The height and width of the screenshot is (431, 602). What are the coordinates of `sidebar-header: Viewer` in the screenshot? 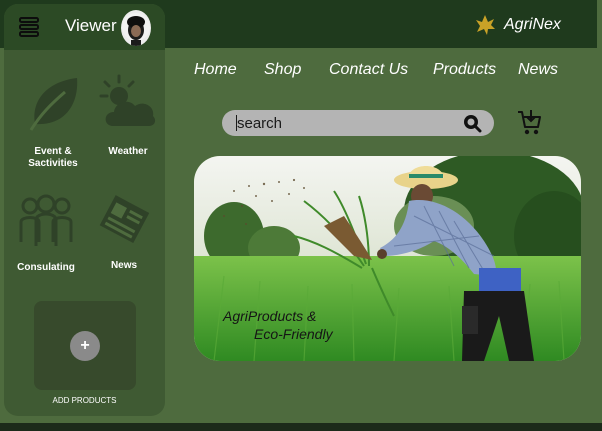 It's located at (84, 27).